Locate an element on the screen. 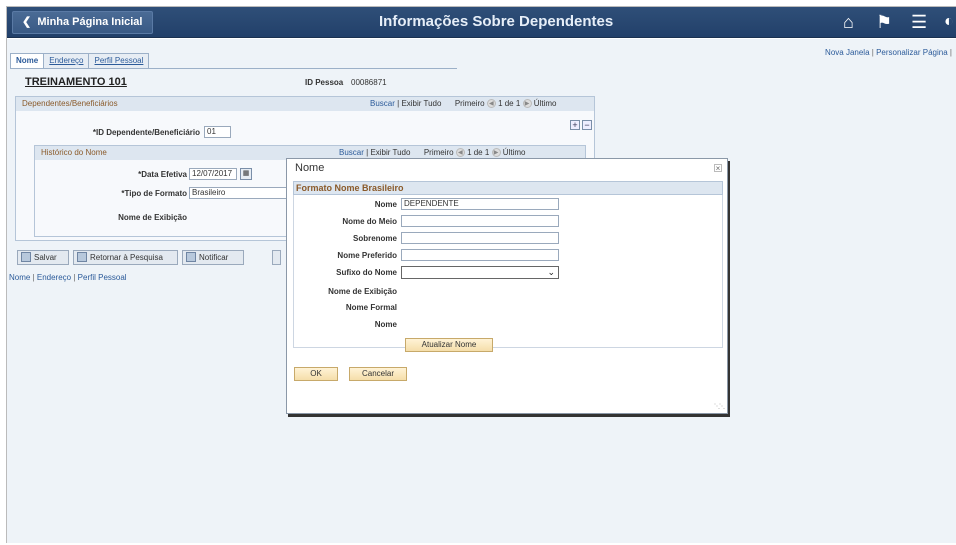  history-last-link: Último is located at coordinates (514, 152).